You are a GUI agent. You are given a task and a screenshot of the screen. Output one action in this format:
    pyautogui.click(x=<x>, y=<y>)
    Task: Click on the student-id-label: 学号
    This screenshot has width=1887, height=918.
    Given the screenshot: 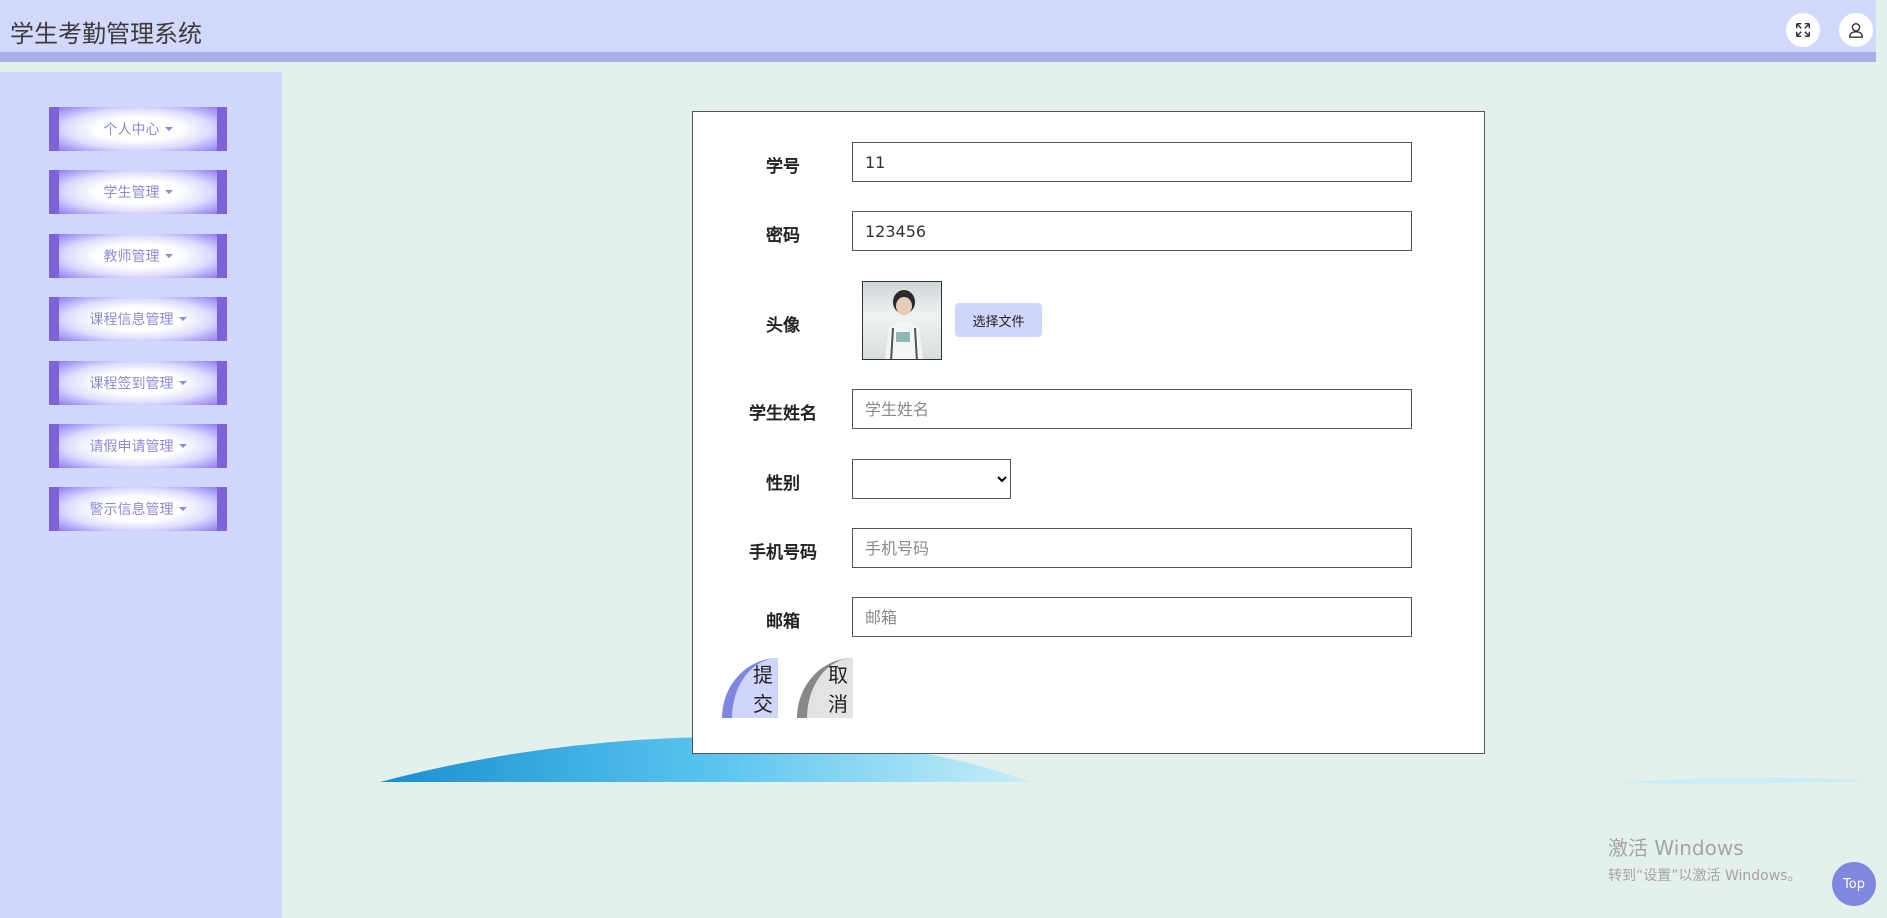 What is the action you would take?
    pyautogui.click(x=783, y=167)
    